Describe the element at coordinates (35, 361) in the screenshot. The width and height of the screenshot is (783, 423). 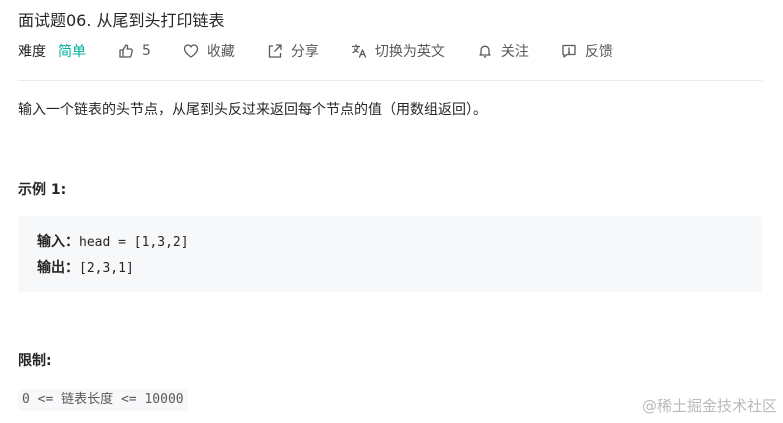
I see `limits-title: 限制:` at that location.